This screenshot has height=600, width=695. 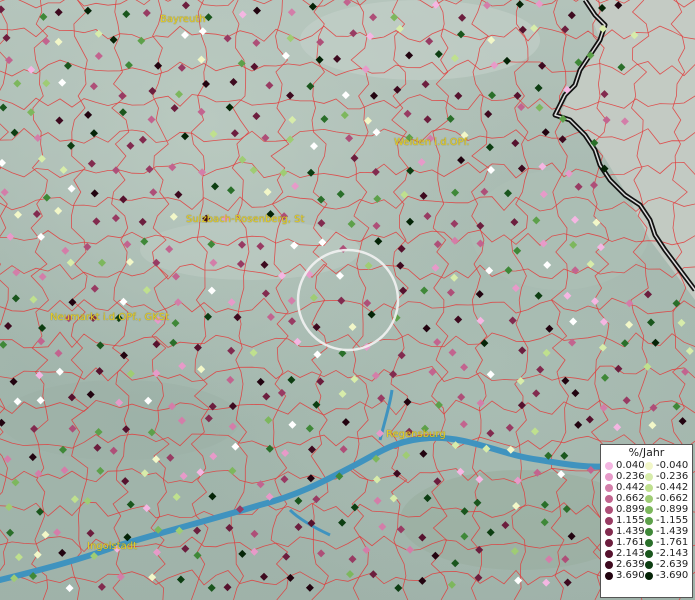 I want to click on legend-value: 0.662, so click(x=630, y=498).